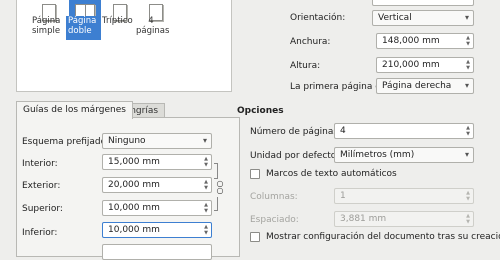  Describe the element at coordinates (255, 237) in the screenshot. I see `show-settings-checkbox` at that location.